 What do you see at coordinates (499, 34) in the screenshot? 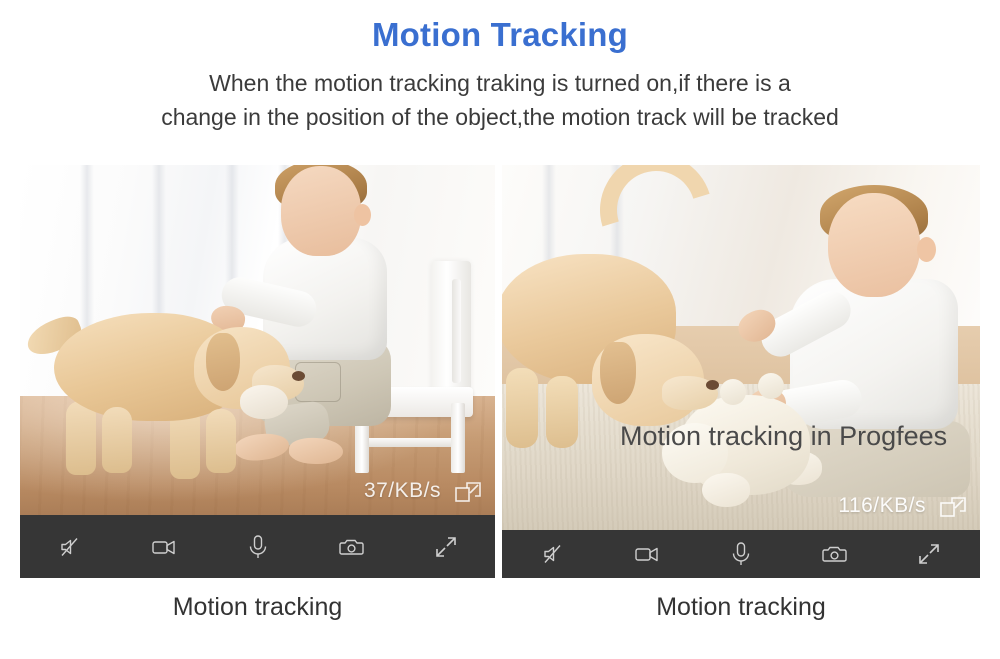
I see `page-title: Motion Tracking` at bounding box center [499, 34].